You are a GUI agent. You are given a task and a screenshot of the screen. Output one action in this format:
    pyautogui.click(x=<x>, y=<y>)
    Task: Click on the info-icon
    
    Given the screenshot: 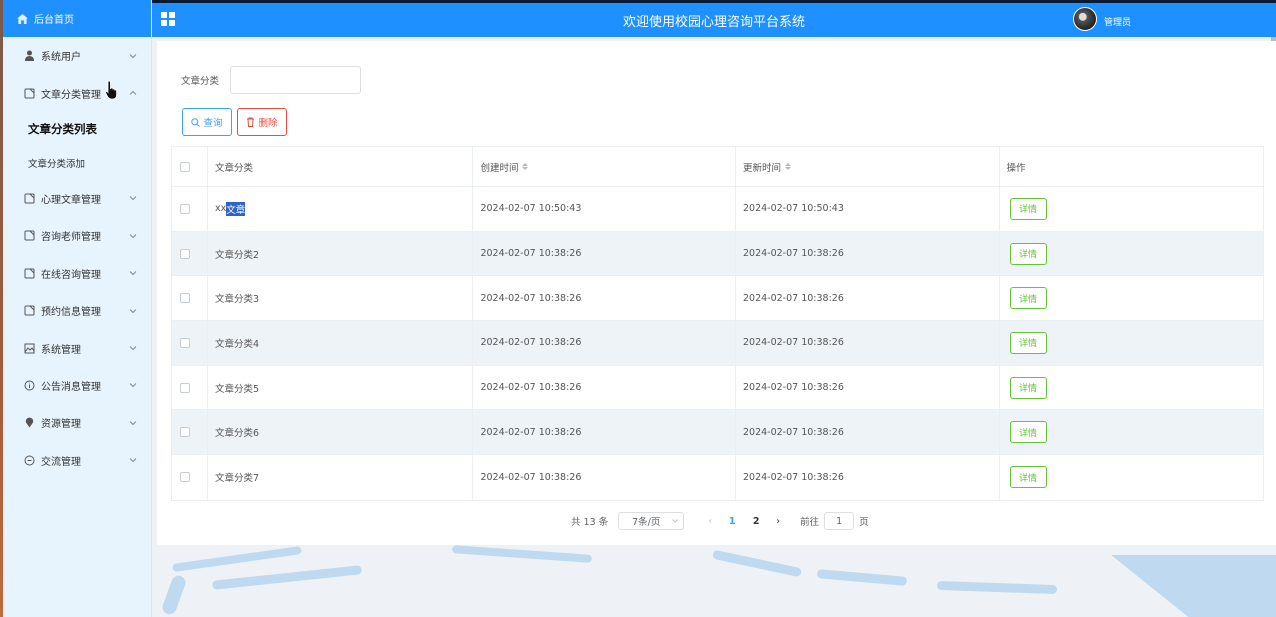 What is the action you would take?
    pyautogui.click(x=29, y=385)
    